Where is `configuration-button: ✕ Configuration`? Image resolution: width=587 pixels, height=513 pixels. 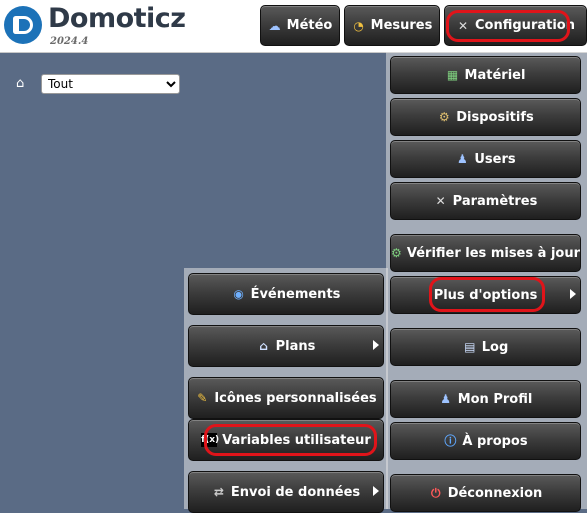
configuration-button: ✕ Configuration is located at coordinates (515, 25).